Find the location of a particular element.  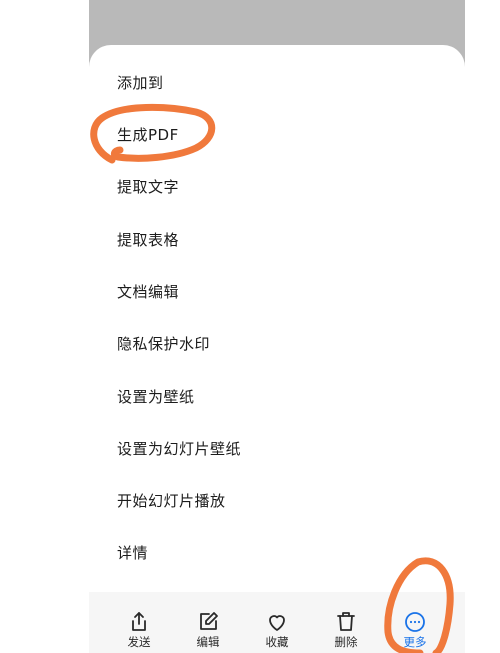

more-button: 更多 is located at coordinates (415, 622).